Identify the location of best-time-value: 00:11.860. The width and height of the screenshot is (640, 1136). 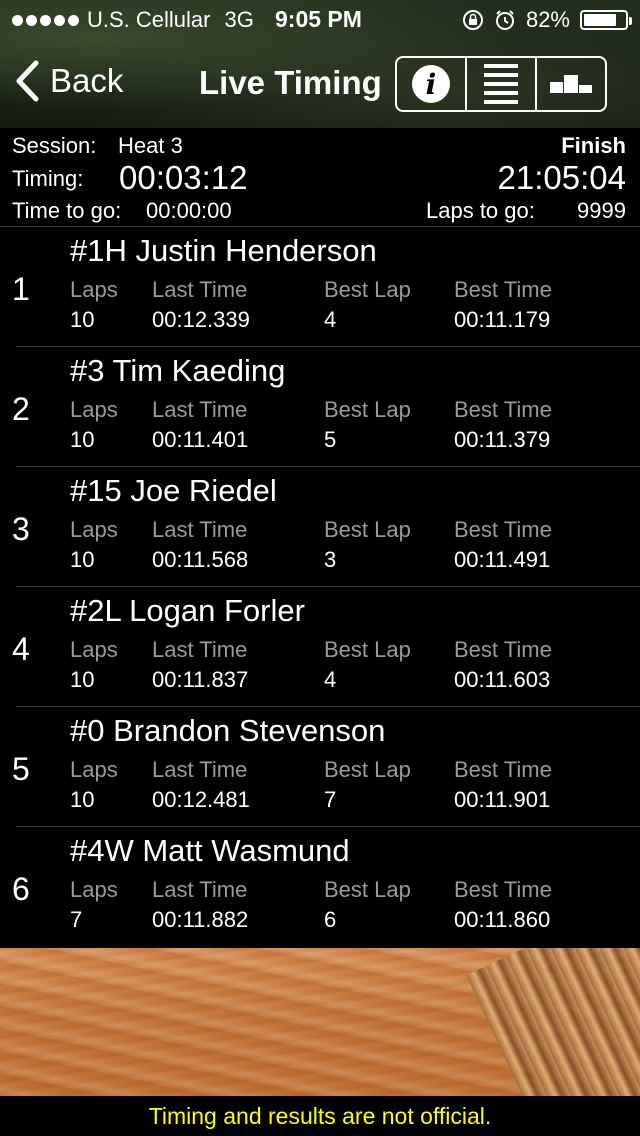
(502, 919).